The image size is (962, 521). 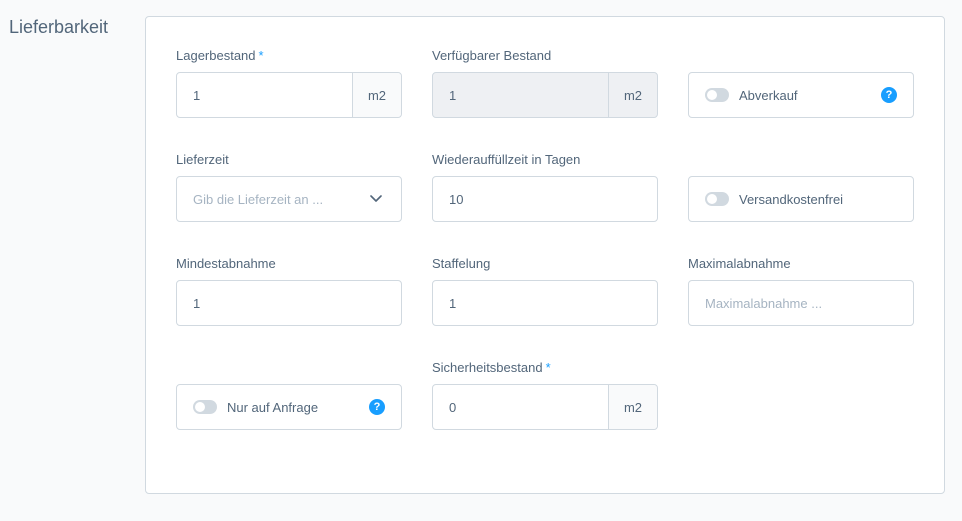 What do you see at coordinates (376, 95) in the screenshot?
I see `stock-unit: m2` at bounding box center [376, 95].